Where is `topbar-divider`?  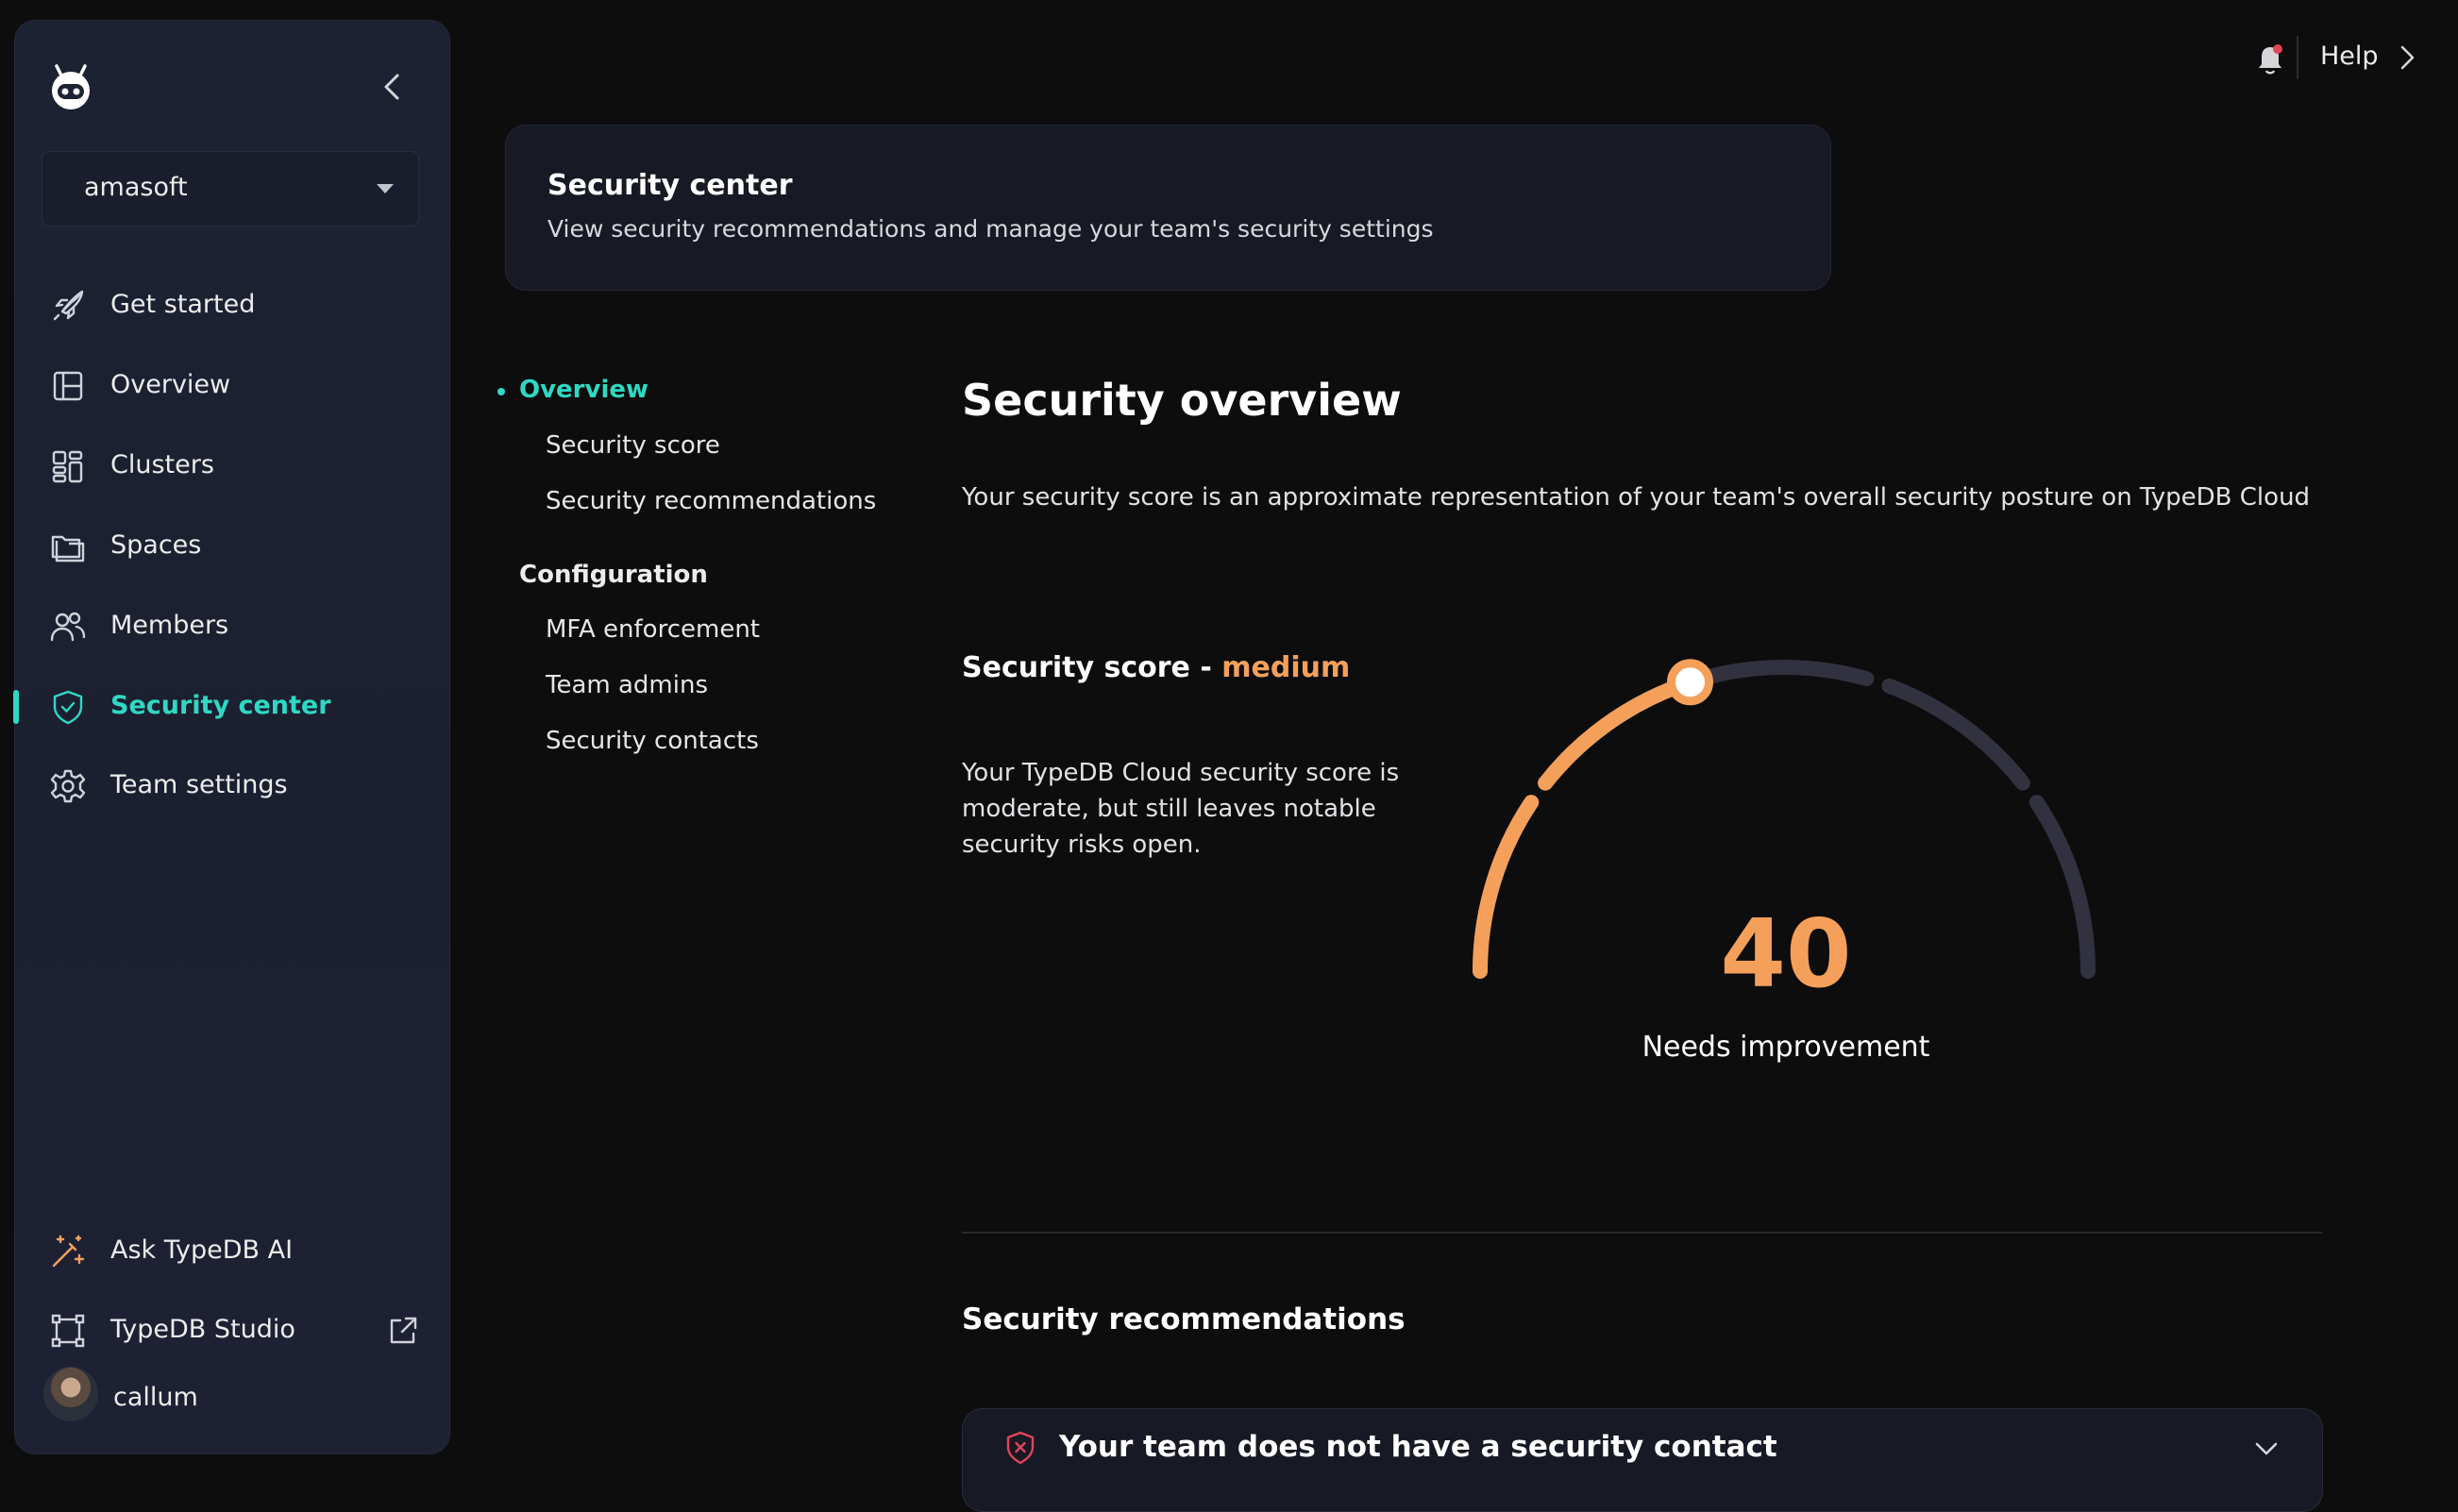 topbar-divider is located at coordinates (2297, 57).